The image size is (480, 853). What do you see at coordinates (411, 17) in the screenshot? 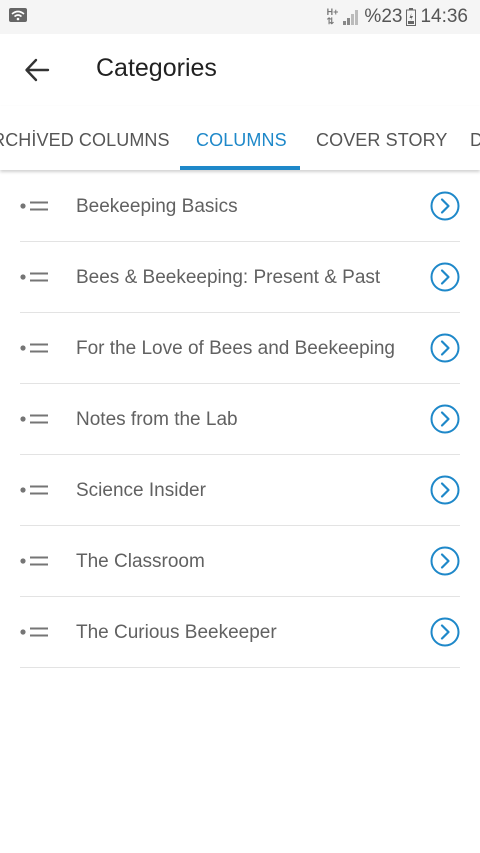
I see `battery-icon` at bounding box center [411, 17].